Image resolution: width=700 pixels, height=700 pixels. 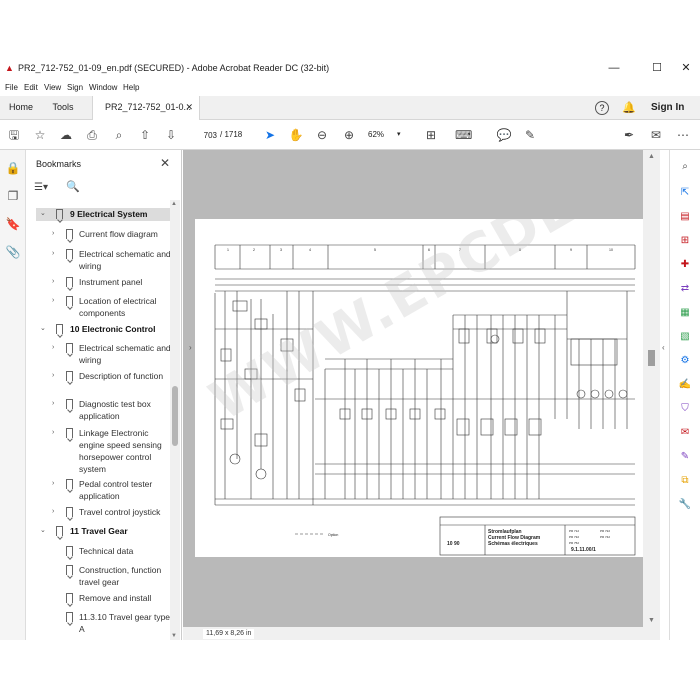 I want to click on sign-icon: ✒, so click(x=629, y=135).